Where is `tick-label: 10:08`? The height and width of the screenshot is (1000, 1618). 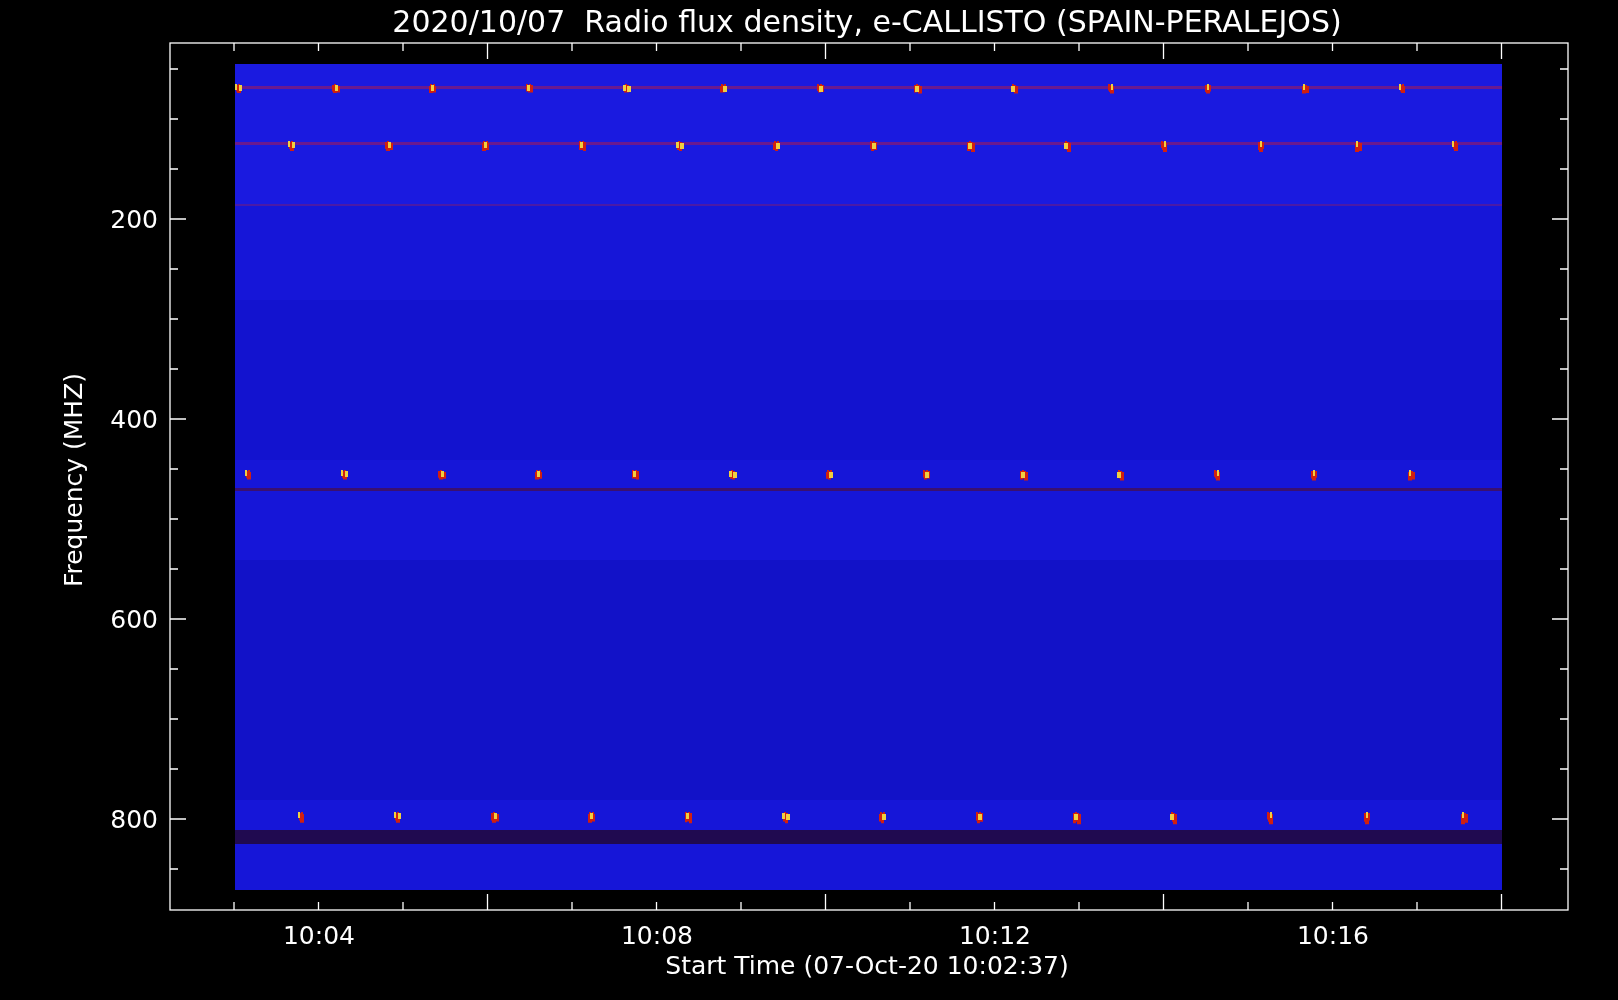 tick-label: 10:08 is located at coordinates (657, 935).